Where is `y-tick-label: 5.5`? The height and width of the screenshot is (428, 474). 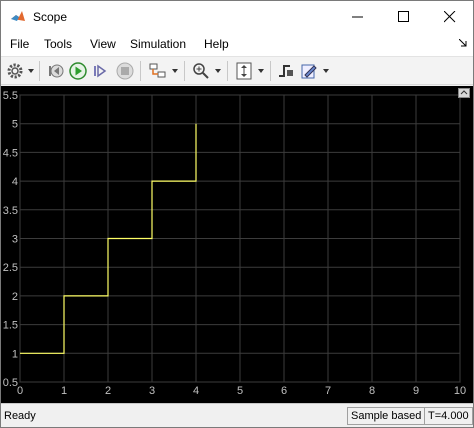
y-tick-label: 5.5 is located at coordinates (10, 96).